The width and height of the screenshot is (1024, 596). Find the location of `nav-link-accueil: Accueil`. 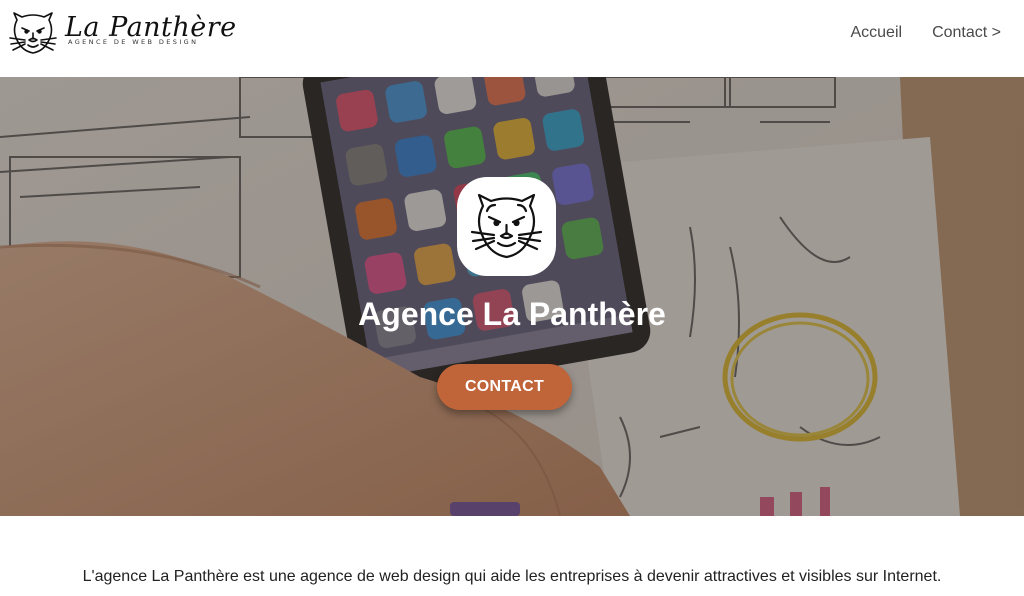

nav-link-accueil: Accueil is located at coordinates (876, 33).